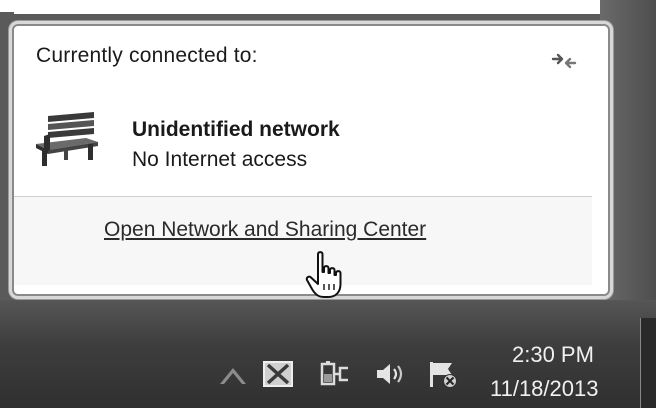 This screenshot has height=408, width=656. Describe the element at coordinates (323, 274) in the screenshot. I see `hand-cursor-icon` at that location.